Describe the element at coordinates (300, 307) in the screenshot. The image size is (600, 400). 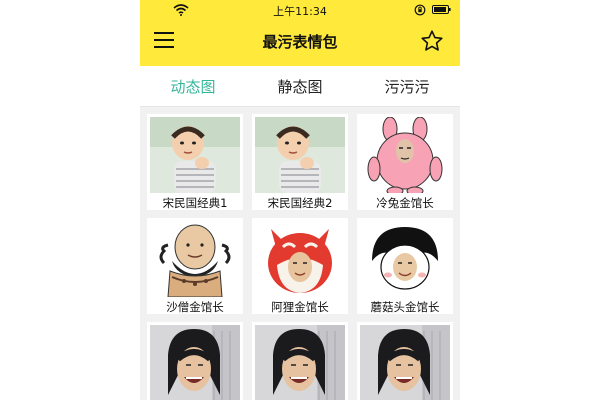
I see `sticker-caption: 阿狸金馆长` at that location.